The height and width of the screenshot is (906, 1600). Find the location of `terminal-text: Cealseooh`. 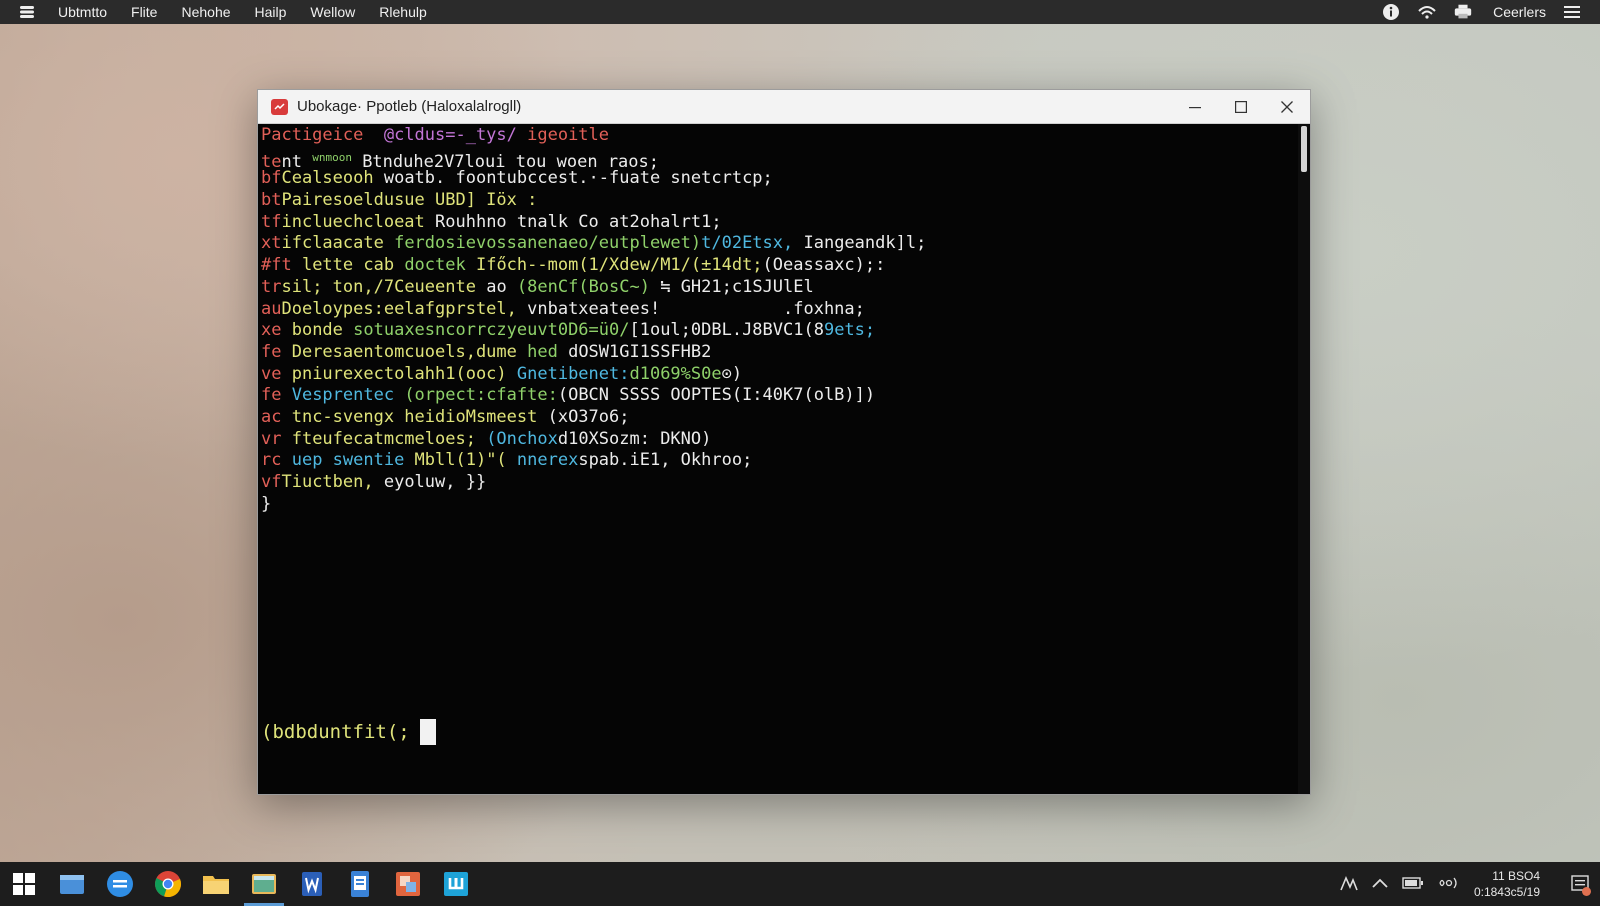

terminal-text: Cealseooh is located at coordinates (332, 178).